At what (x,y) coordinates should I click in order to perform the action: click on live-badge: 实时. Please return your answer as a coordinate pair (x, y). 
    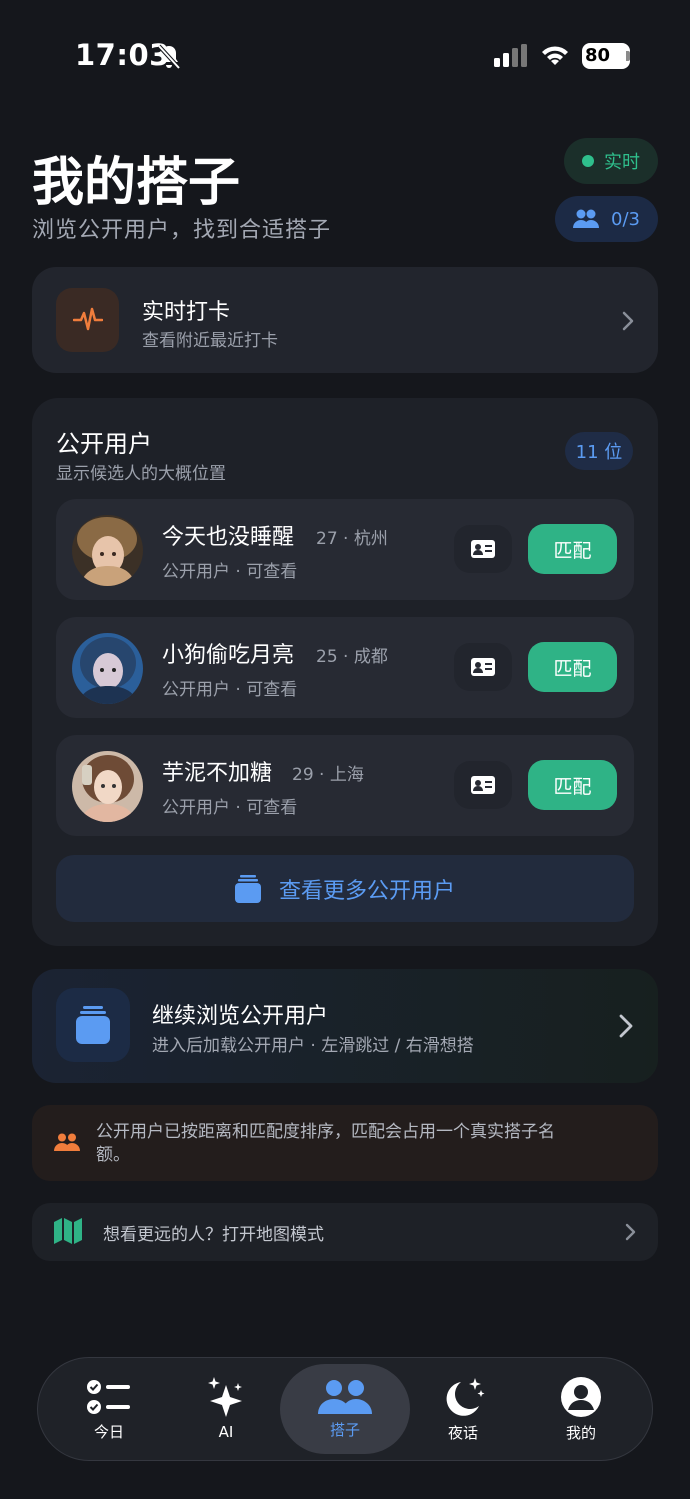
    Looking at the image, I should click on (611, 161).